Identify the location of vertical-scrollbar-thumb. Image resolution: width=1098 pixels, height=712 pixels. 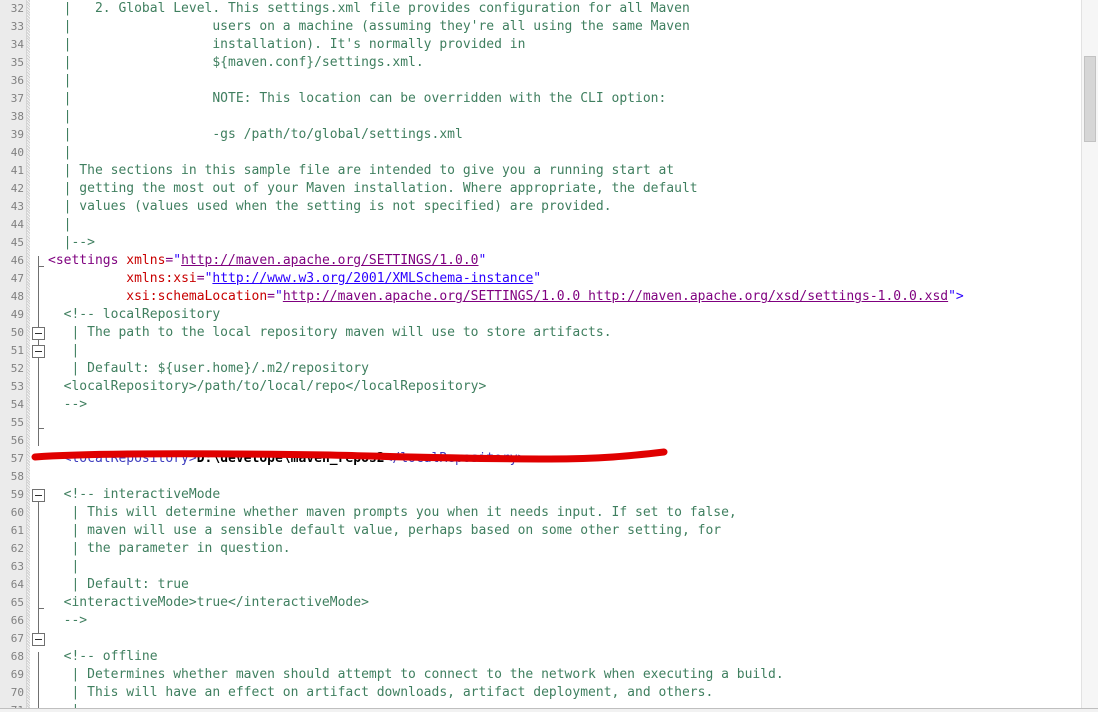
(1090, 99).